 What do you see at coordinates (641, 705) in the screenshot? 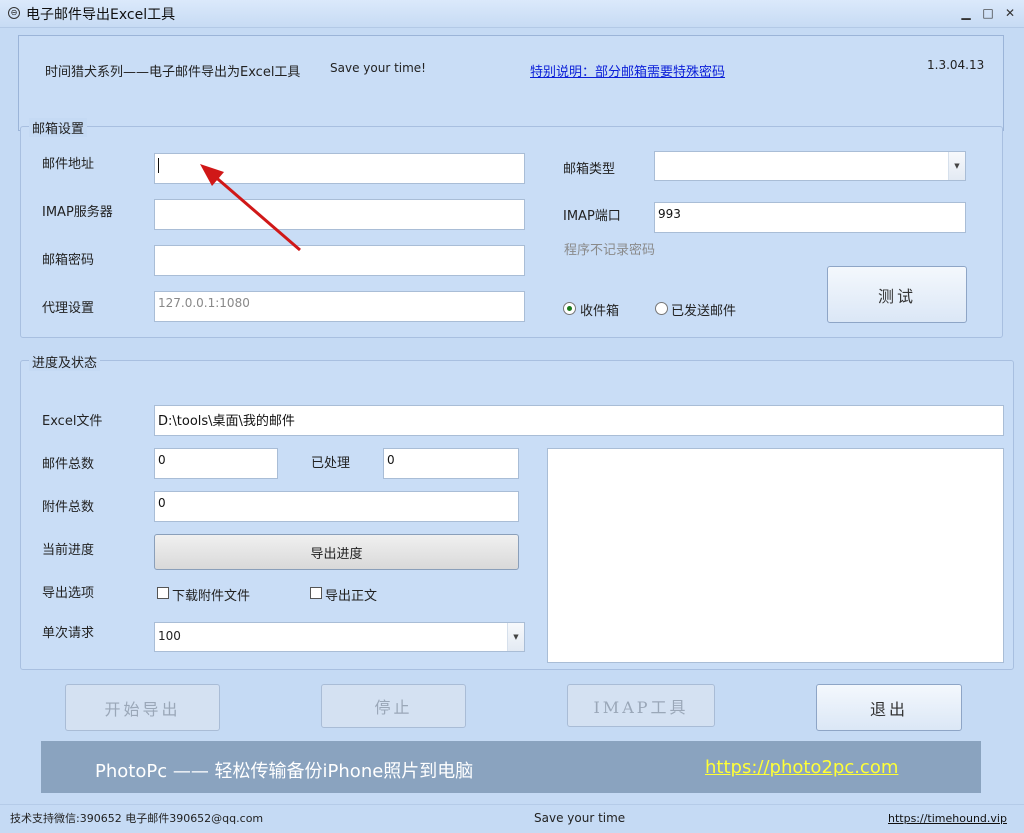
I see `imap-tool-button: IMAP工具` at bounding box center [641, 705].